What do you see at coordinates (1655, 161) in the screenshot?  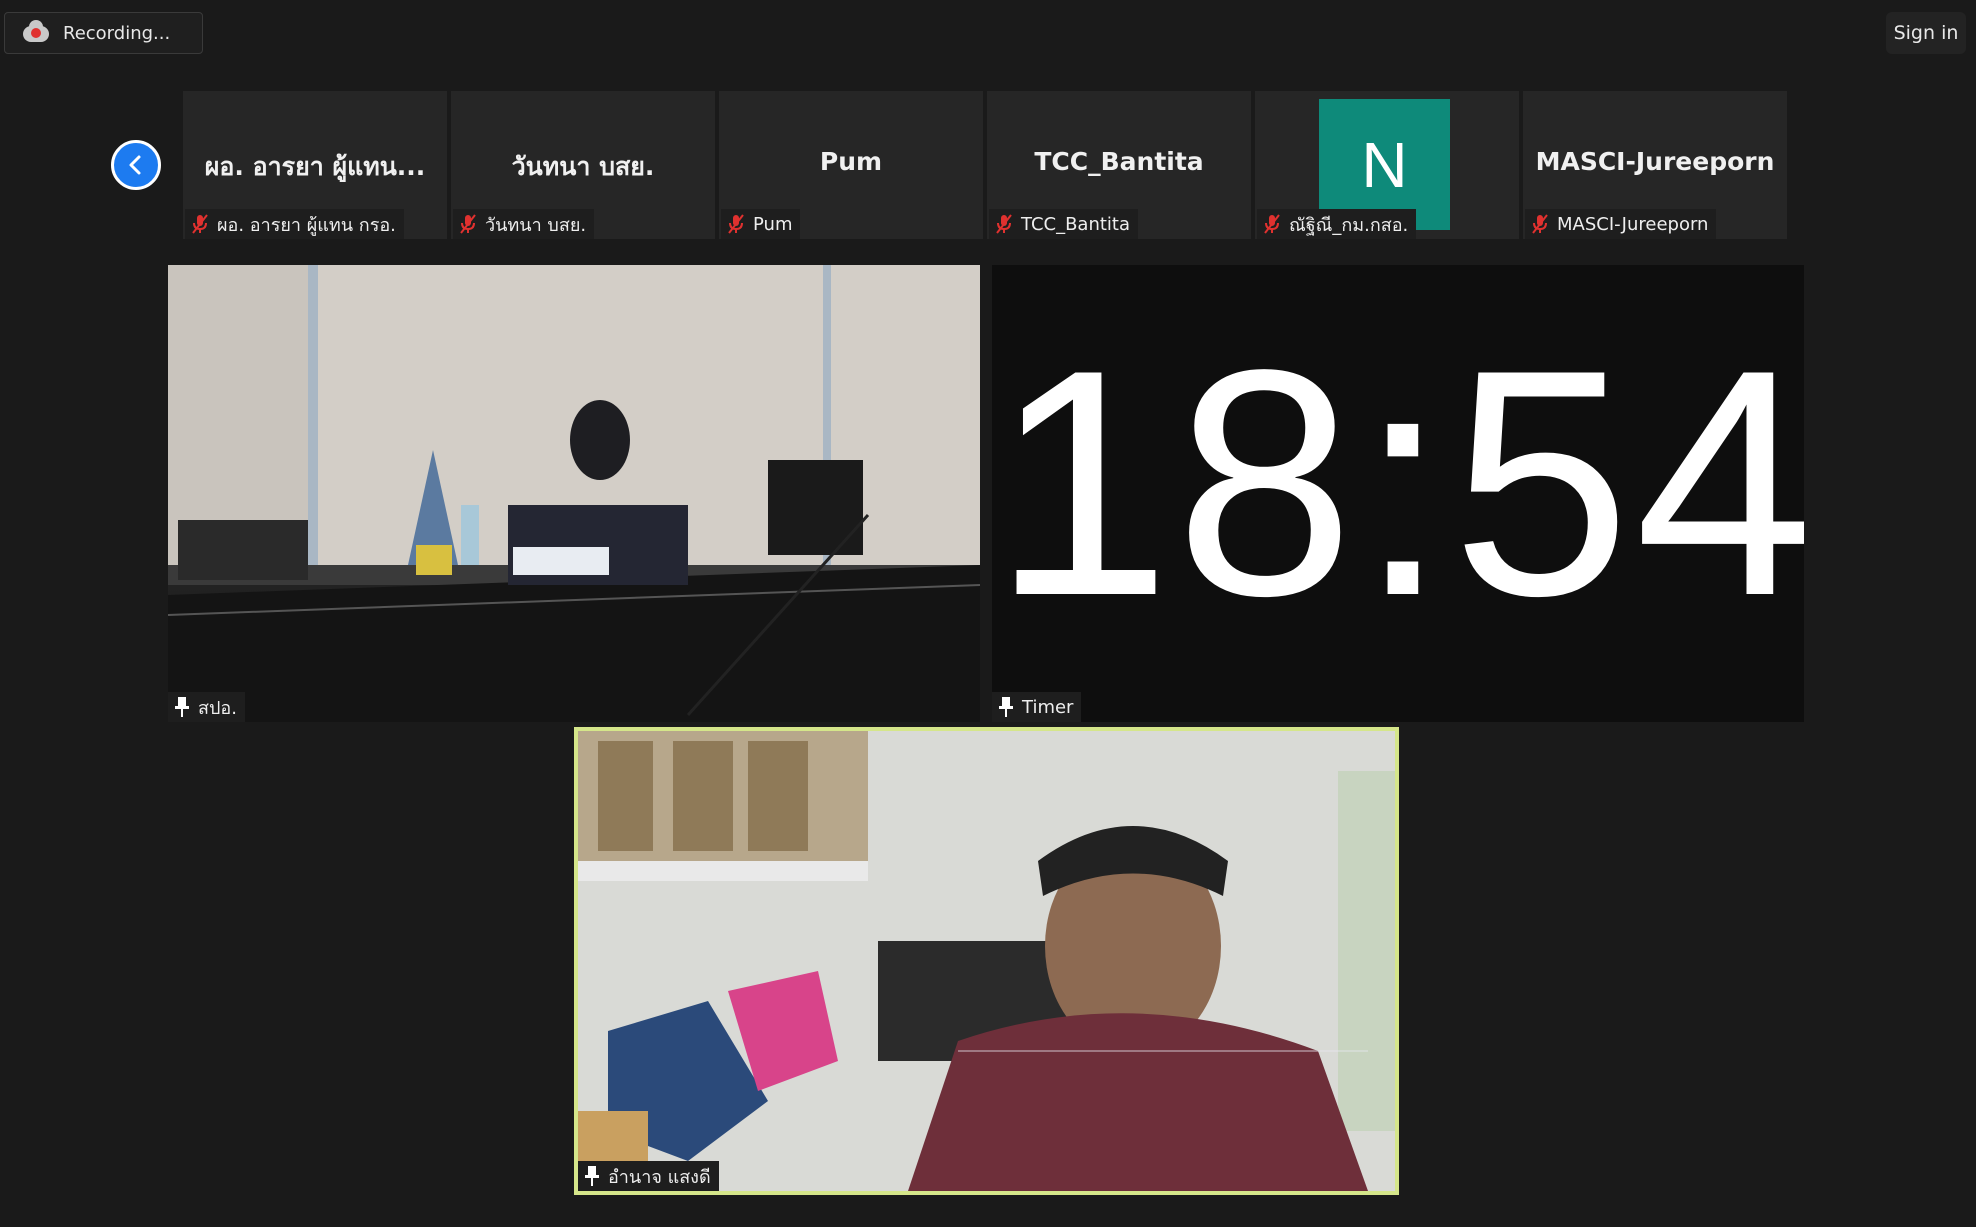 I see `participant-display-name: MASCI-Jureeporn` at bounding box center [1655, 161].